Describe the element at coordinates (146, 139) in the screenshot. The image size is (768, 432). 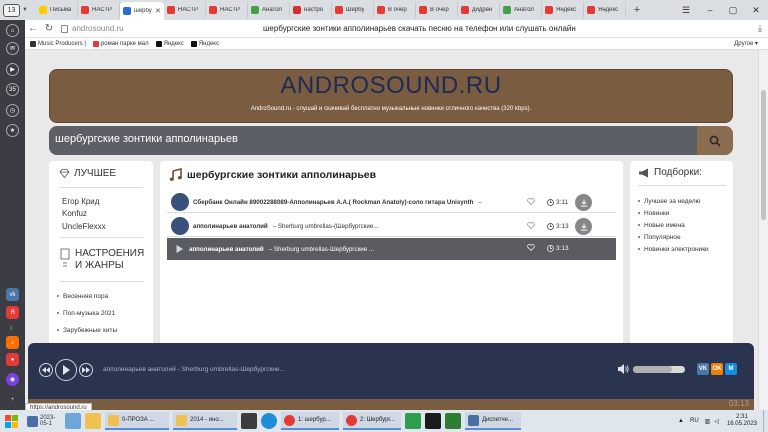
I see `search-input: шербургские зонтики апполинарьев` at that location.